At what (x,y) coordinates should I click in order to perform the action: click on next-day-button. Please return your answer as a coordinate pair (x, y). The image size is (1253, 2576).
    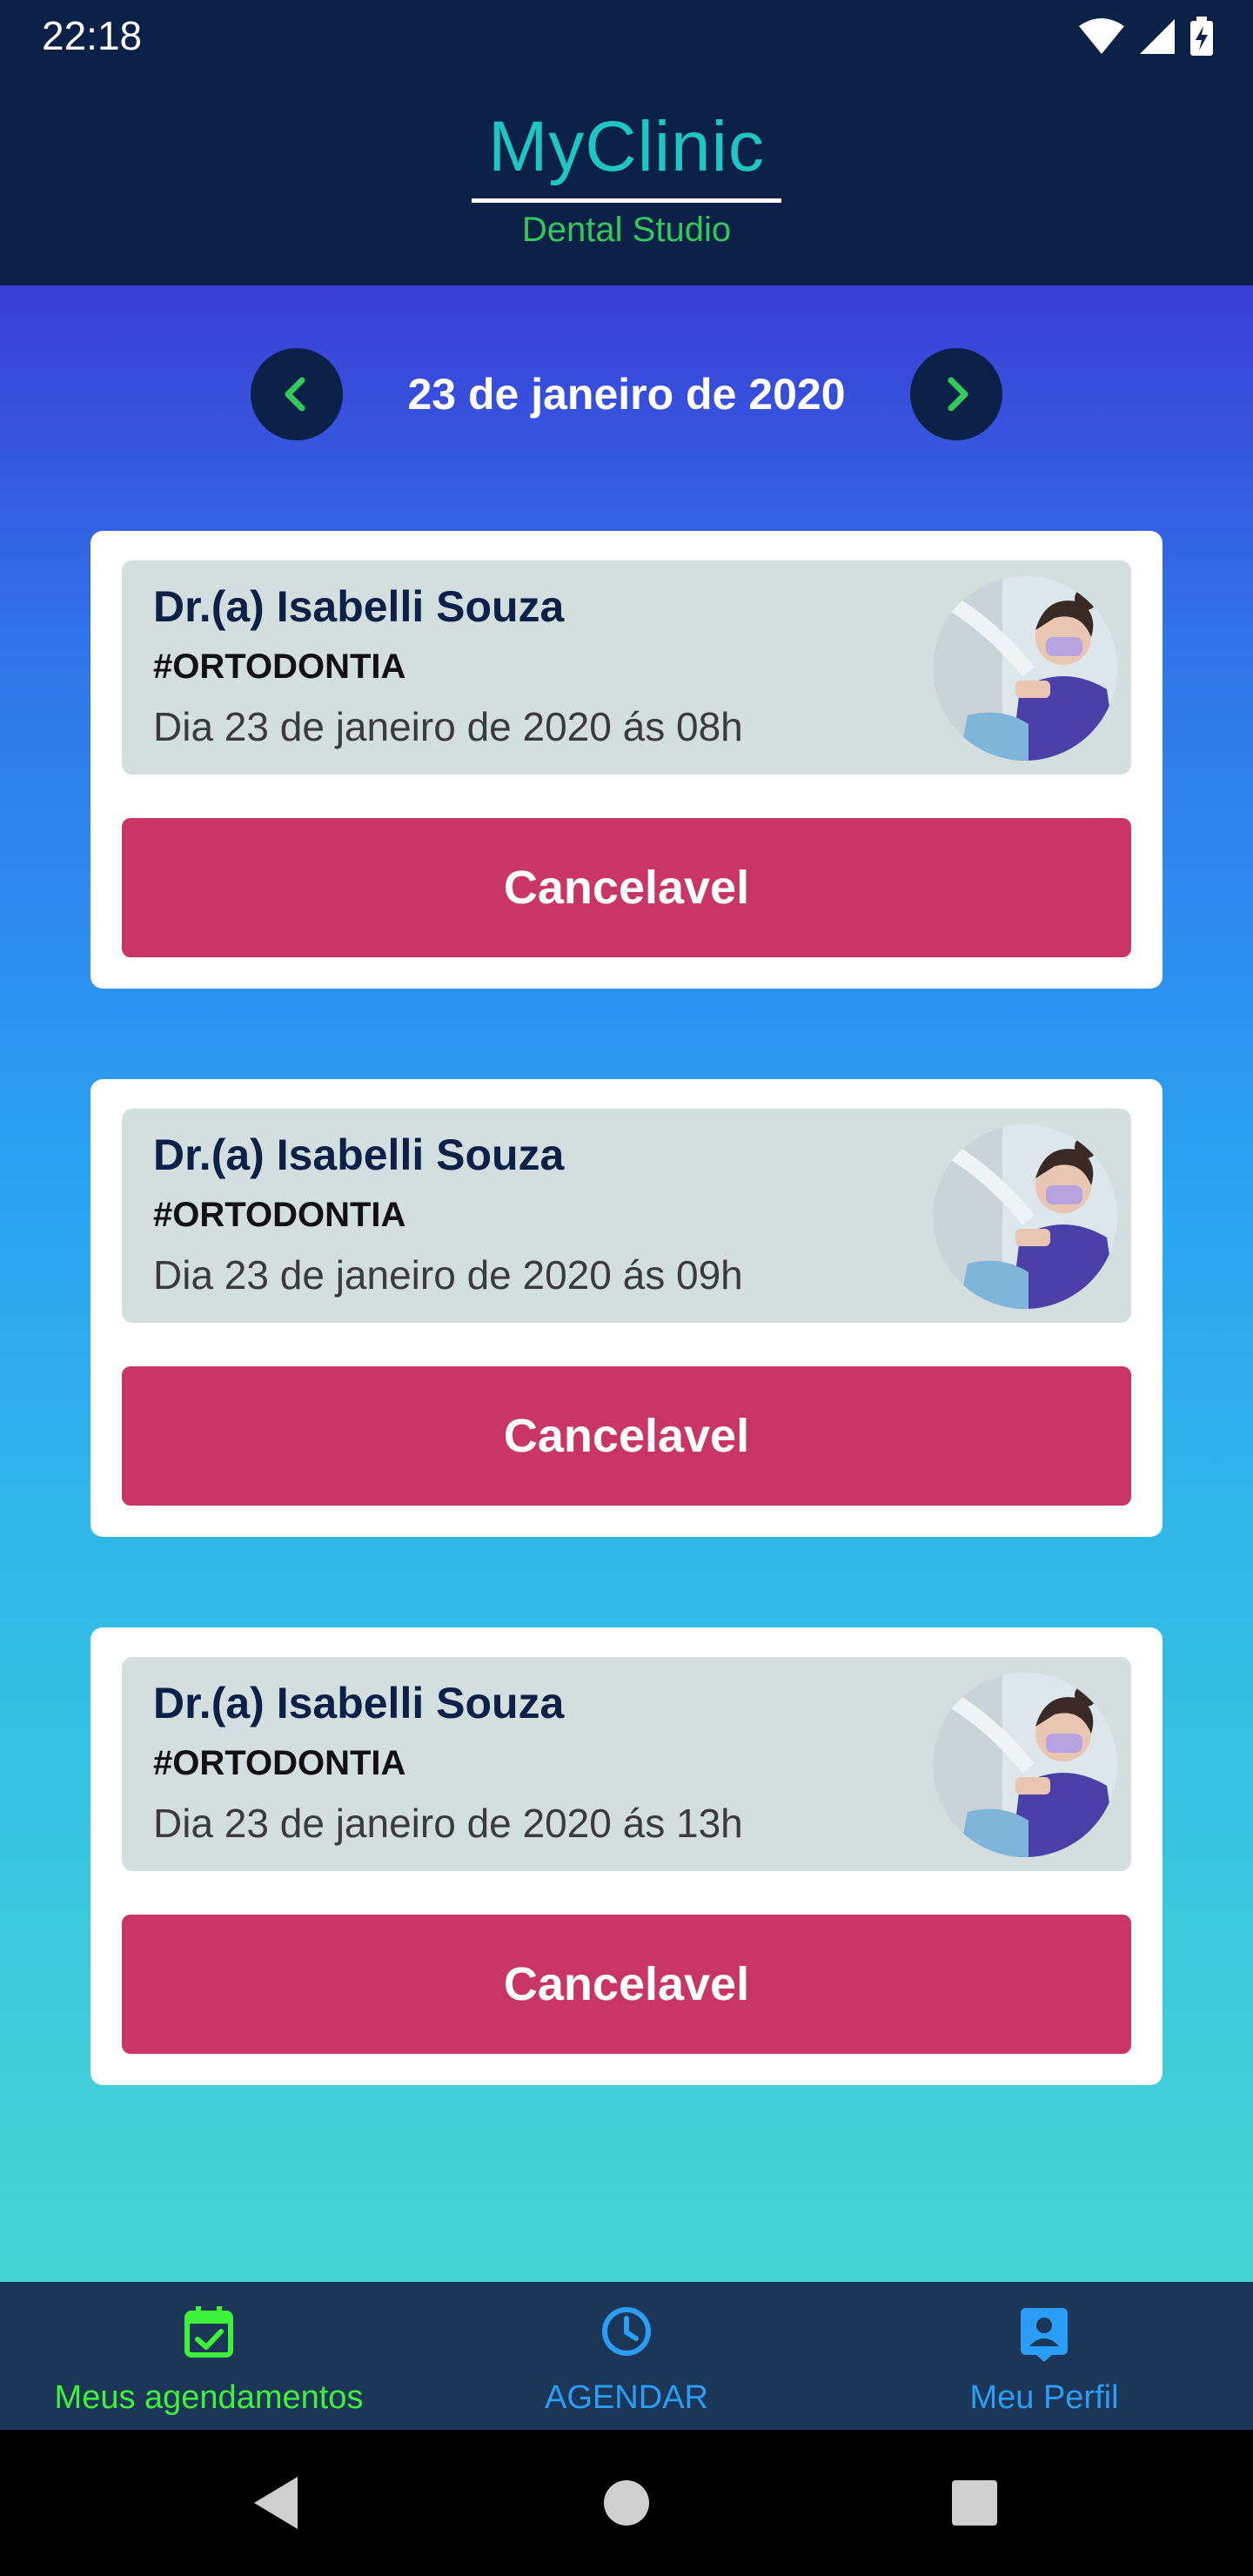
    Looking at the image, I should click on (956, 394).